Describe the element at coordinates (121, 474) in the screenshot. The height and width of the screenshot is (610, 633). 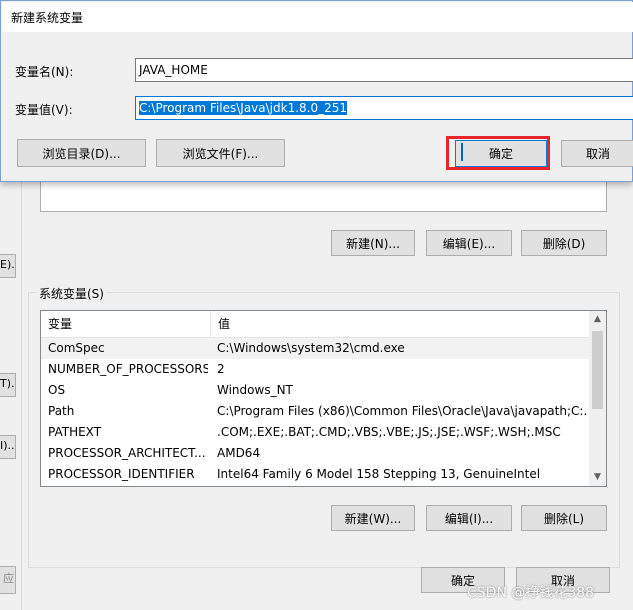
I see `row-variable: PROCESSOR_IDENTIFIER` at that location.